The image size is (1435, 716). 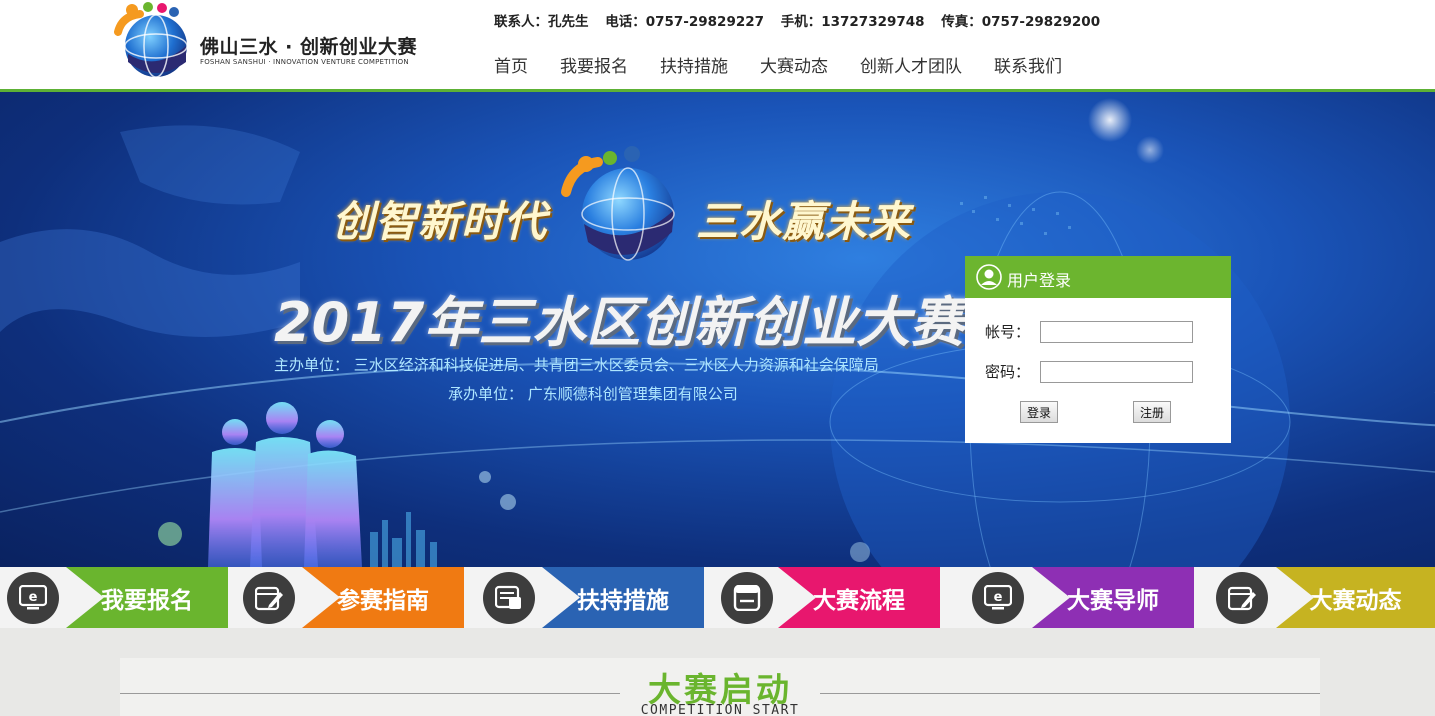 What do you see at coordinates (1008, 332) in the screenshot?
I see `account-label: 帐号：` at bounding box center [1008, 332].